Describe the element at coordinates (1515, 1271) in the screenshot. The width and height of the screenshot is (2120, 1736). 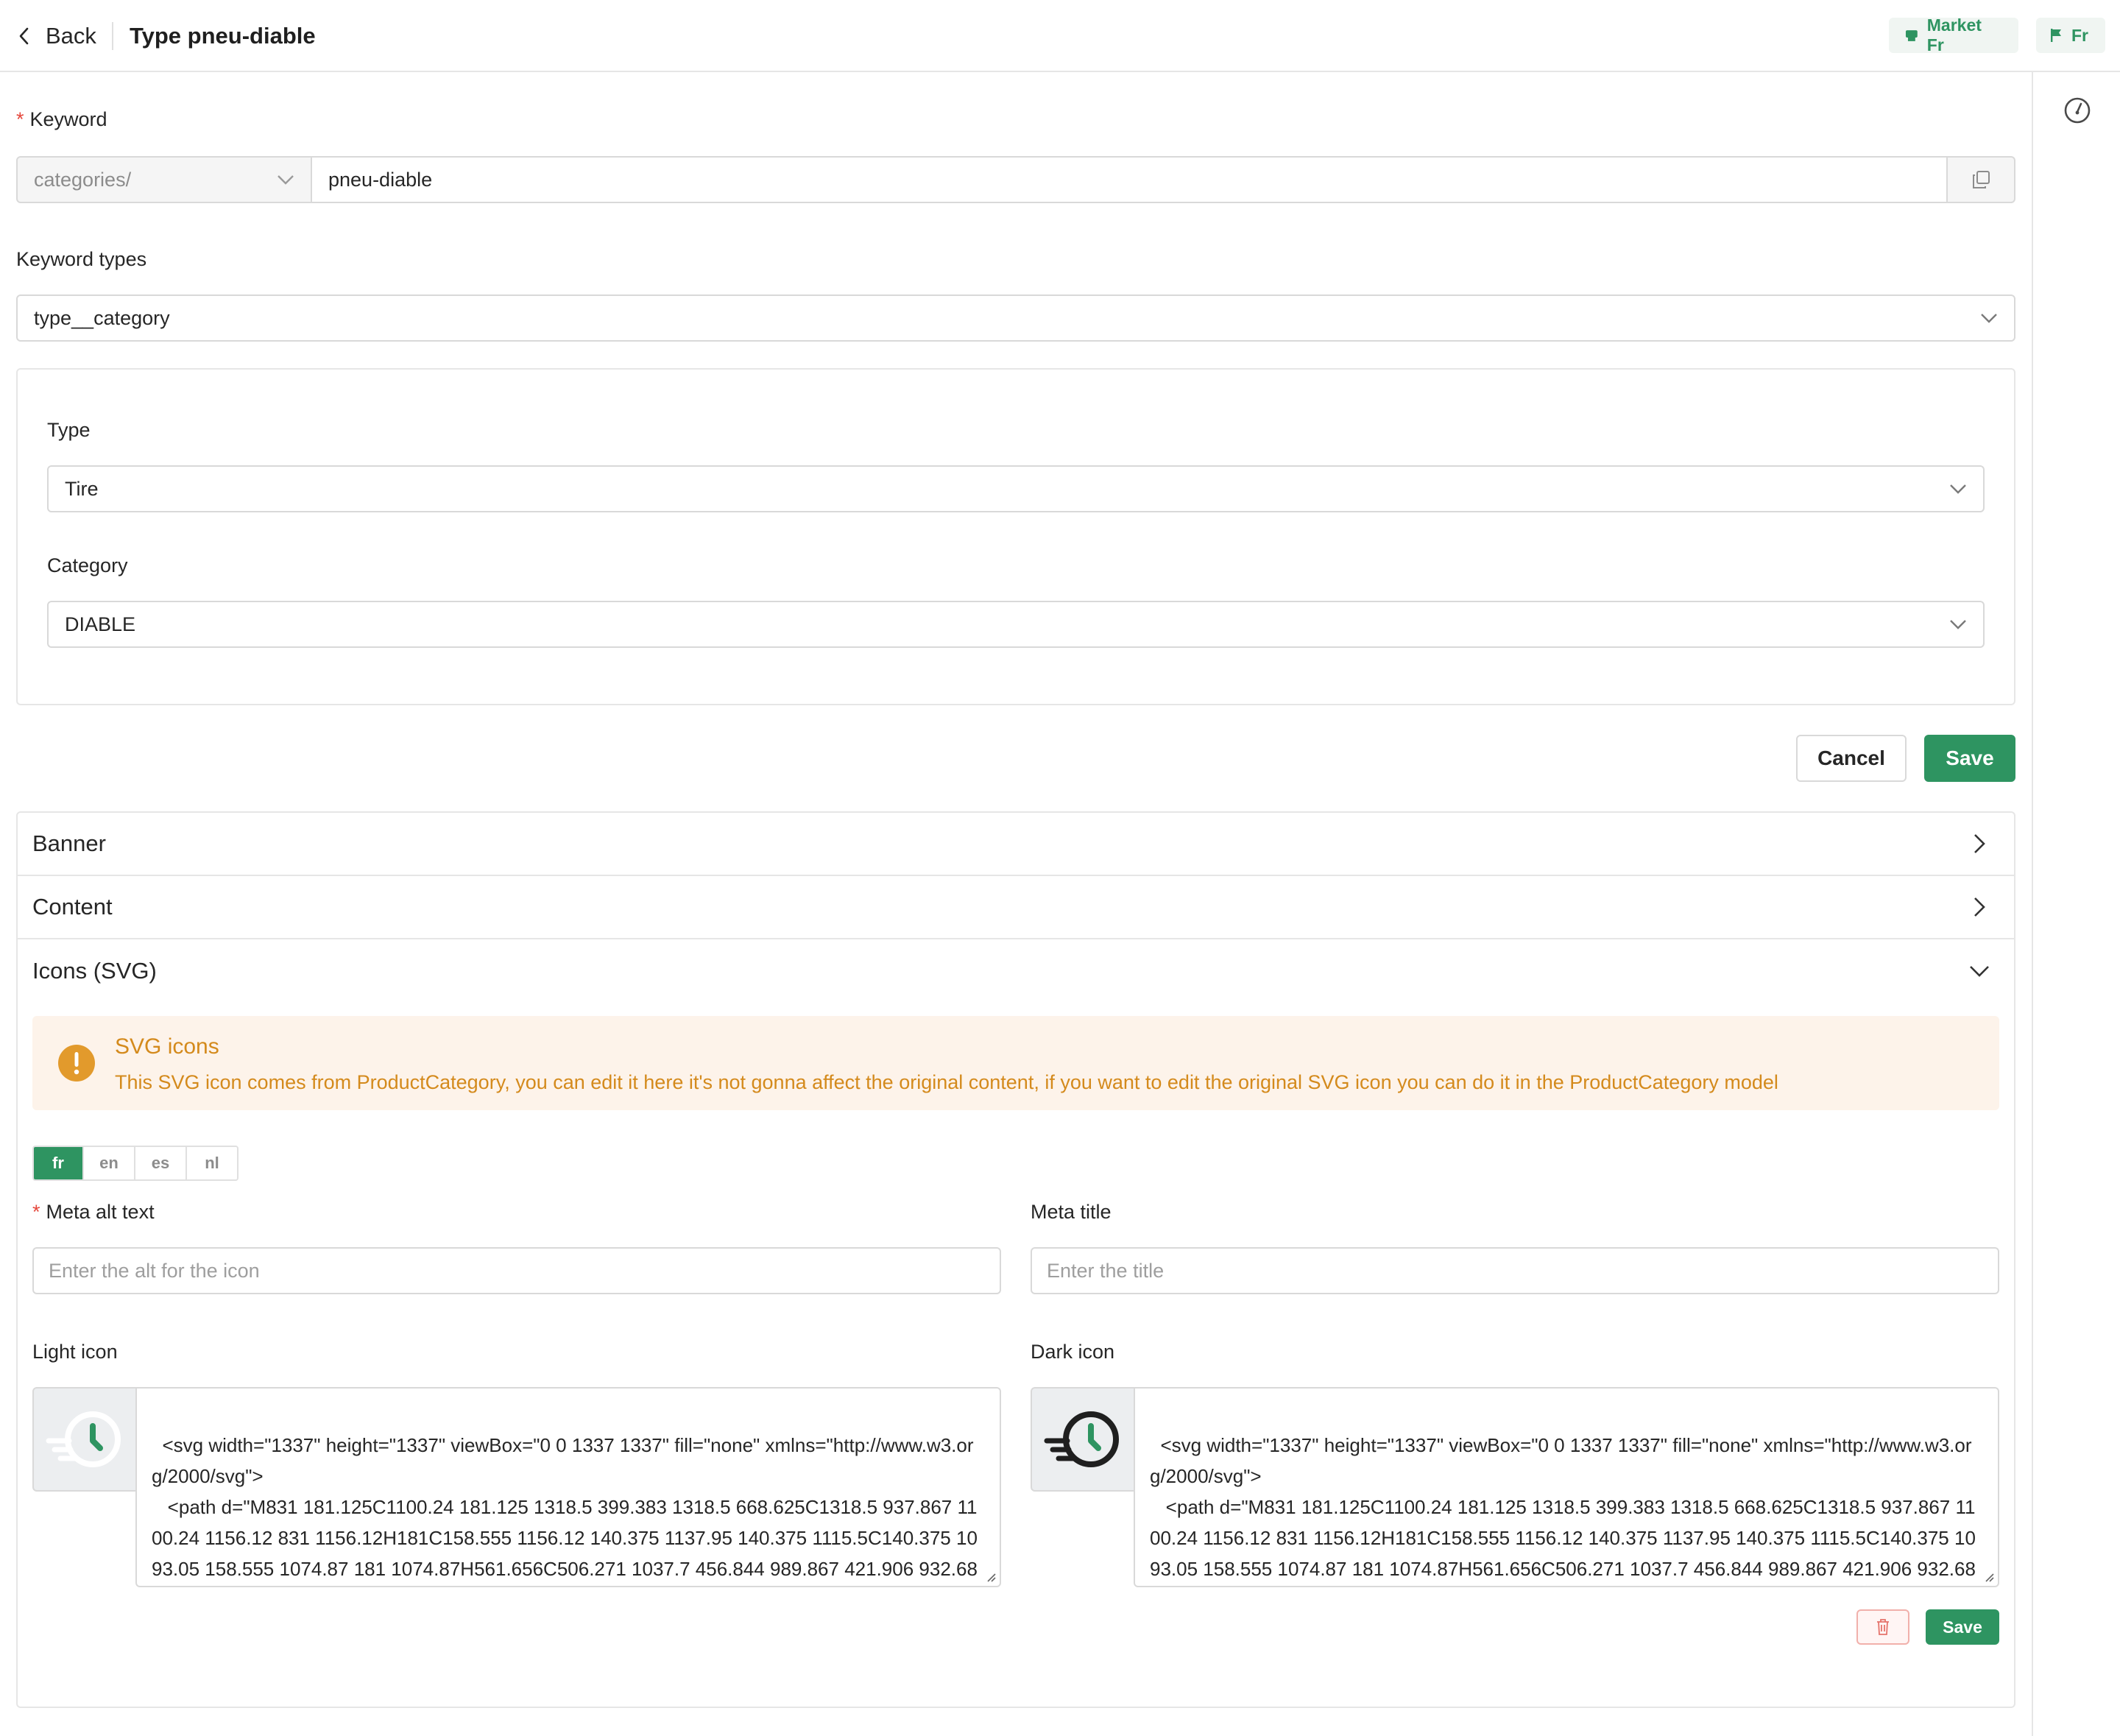
I see `meta-title-input` at that location.